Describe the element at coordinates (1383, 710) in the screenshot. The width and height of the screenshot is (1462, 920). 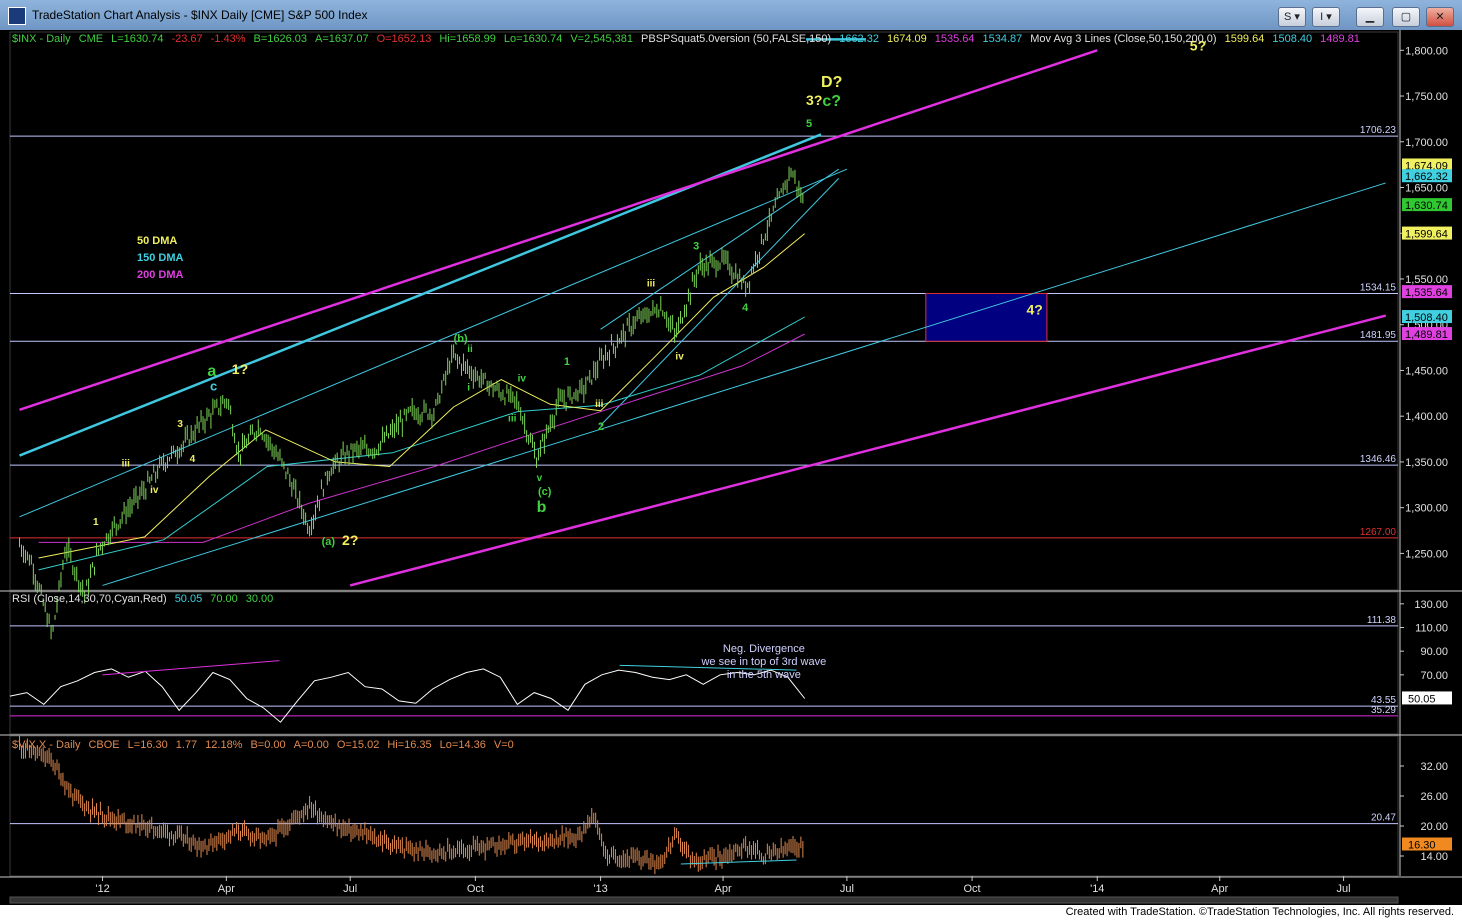
I see `horizontal-line-label: 35.29` at that location.